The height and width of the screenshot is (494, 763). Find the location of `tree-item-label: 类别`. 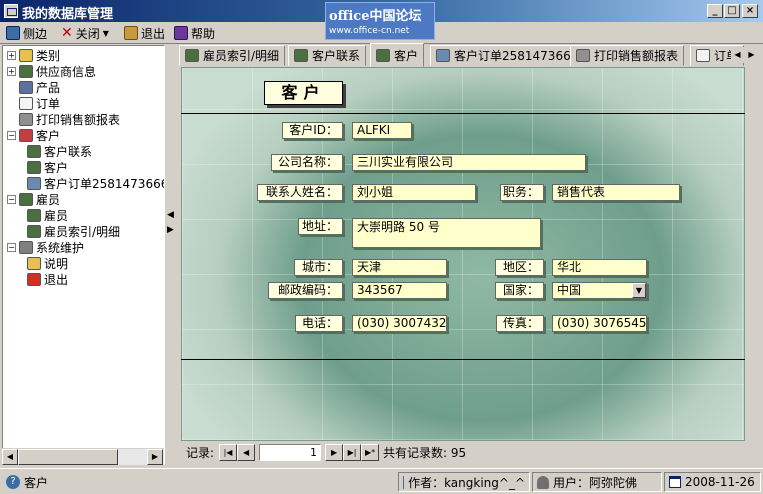

tree-item-label: 类别 is located at coordinates (48, 55).